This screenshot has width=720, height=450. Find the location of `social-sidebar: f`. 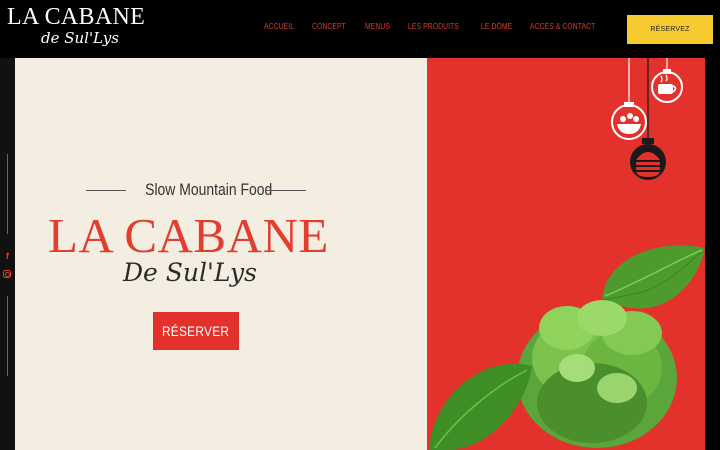

social-sidebar: f is located at coordinates (7, 254).